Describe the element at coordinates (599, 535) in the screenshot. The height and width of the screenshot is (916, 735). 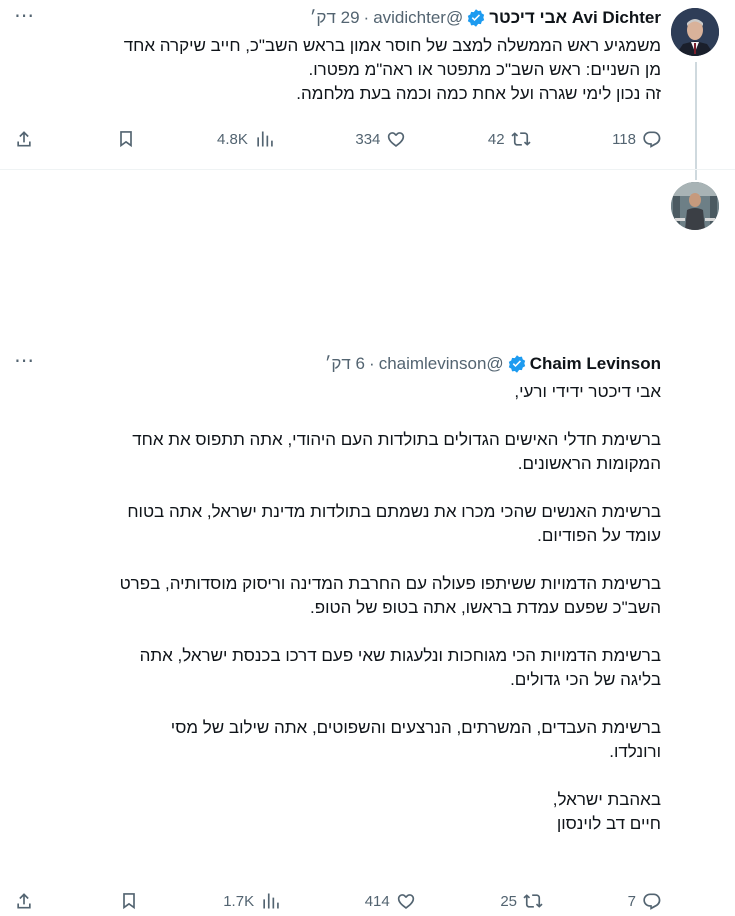
I see `text-line: עומד על הפודיום.` at that location.